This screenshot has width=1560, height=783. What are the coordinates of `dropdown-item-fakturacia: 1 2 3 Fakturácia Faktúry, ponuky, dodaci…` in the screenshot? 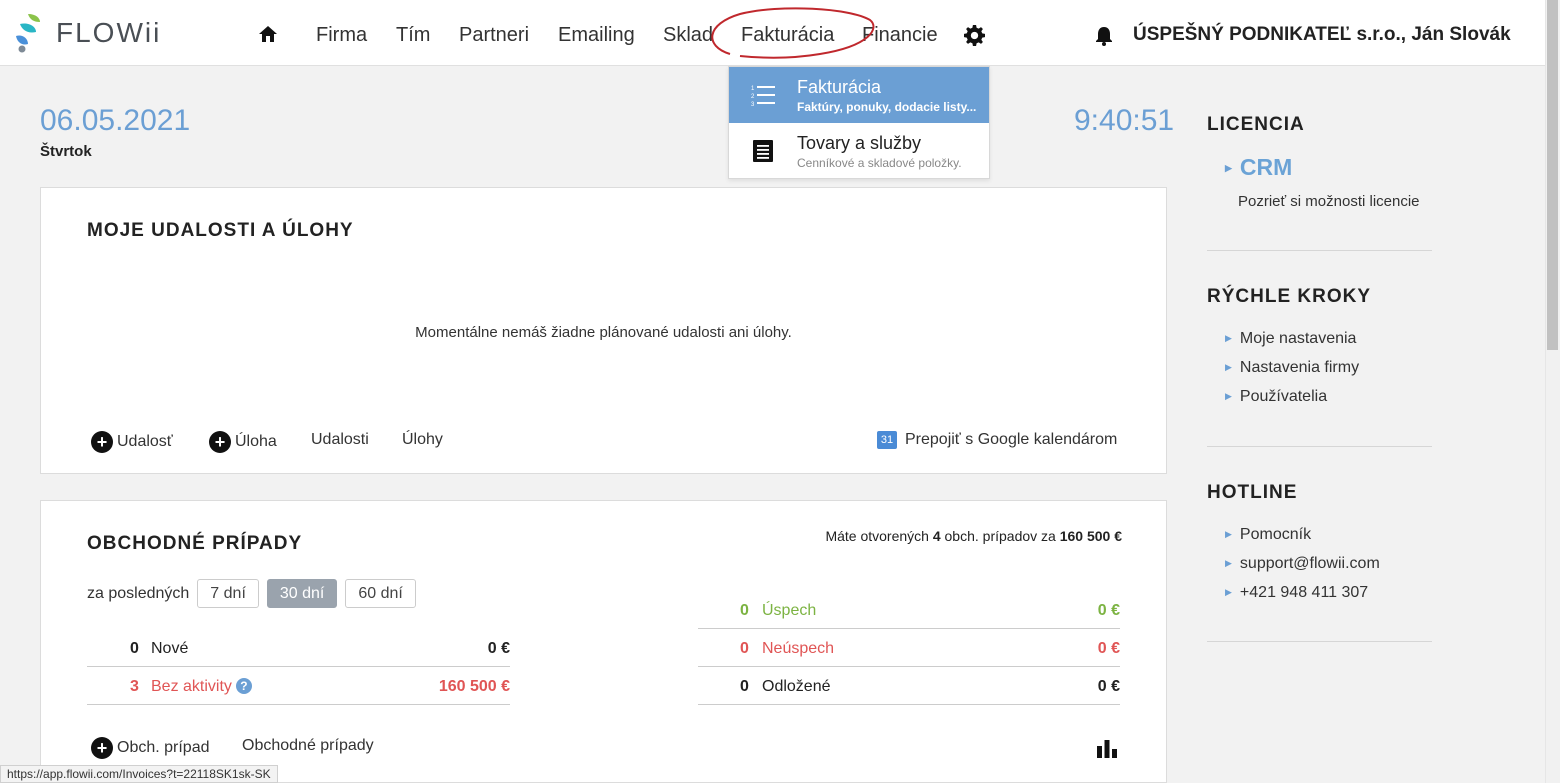 It's located at (859, 95).